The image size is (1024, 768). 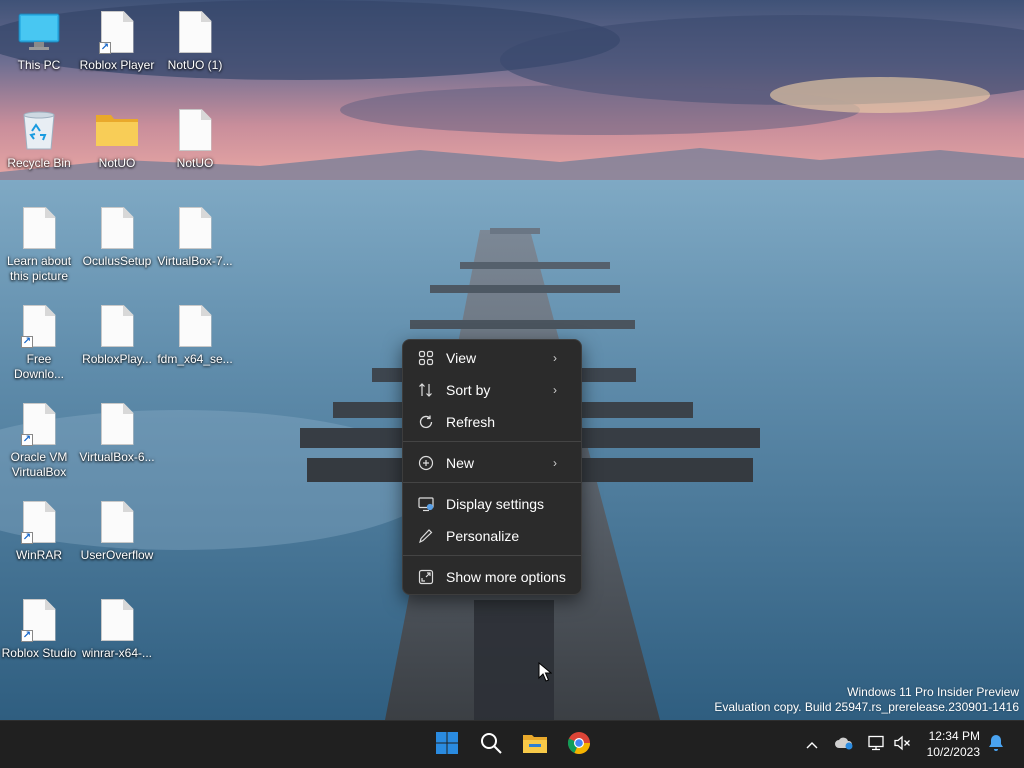 What do you see at coordinates (844, 745) in the screenshot?
I see `onedrive-button` at bounding box center [844, 745].